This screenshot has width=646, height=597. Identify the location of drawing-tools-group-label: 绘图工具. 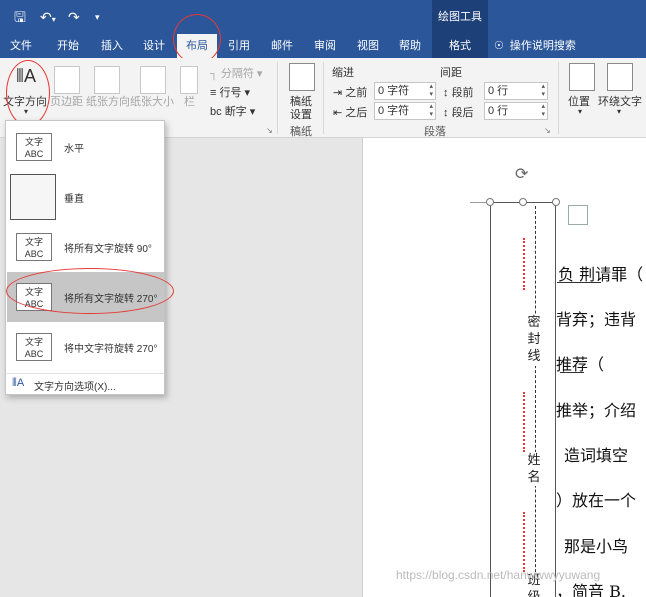
(460, 17).